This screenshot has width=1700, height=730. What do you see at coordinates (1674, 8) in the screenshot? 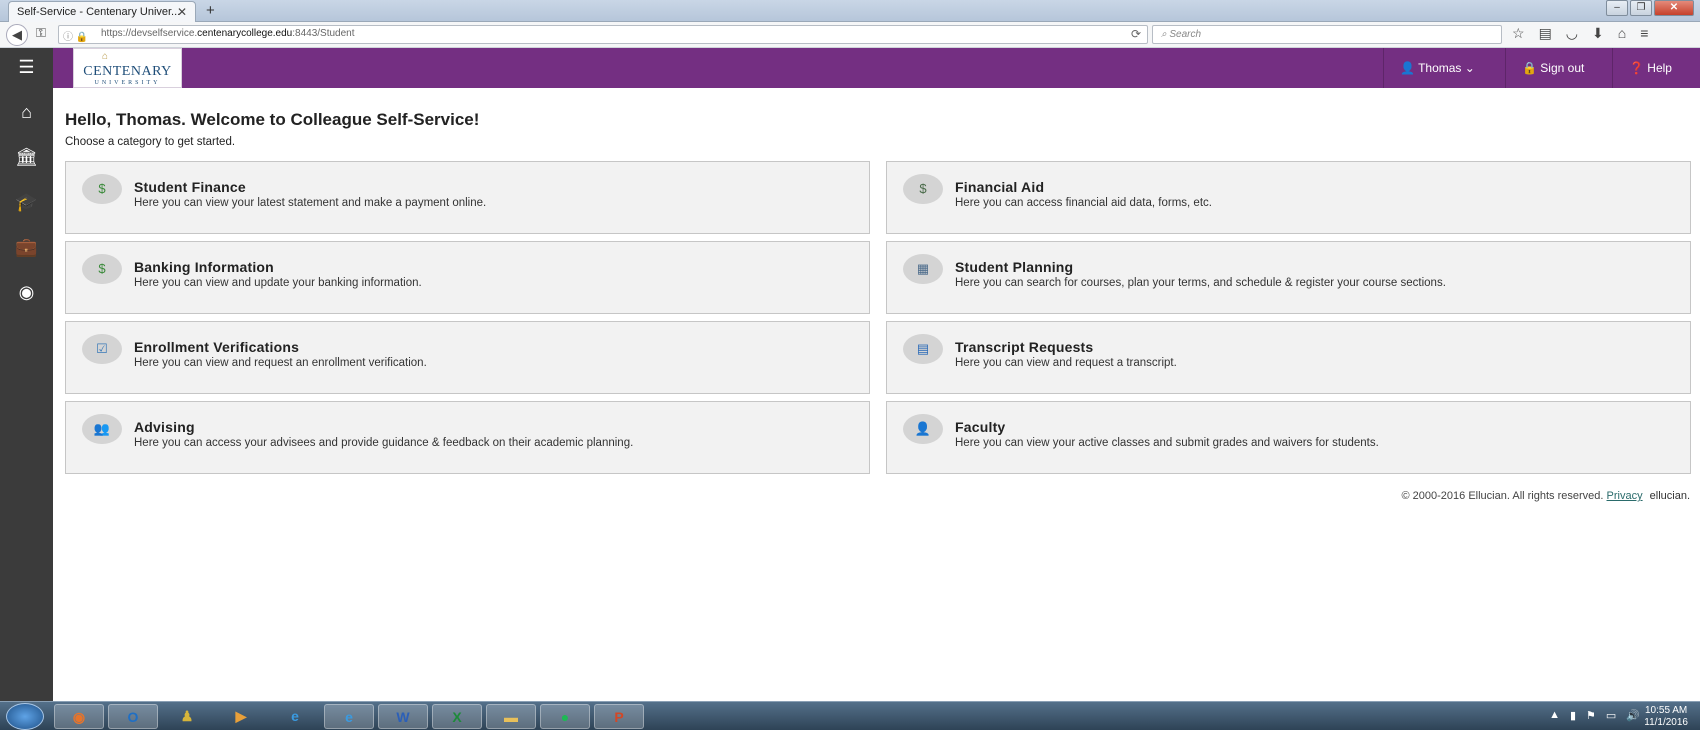
I see `close-window-button: ✕` at bounding box center [1674, 8].